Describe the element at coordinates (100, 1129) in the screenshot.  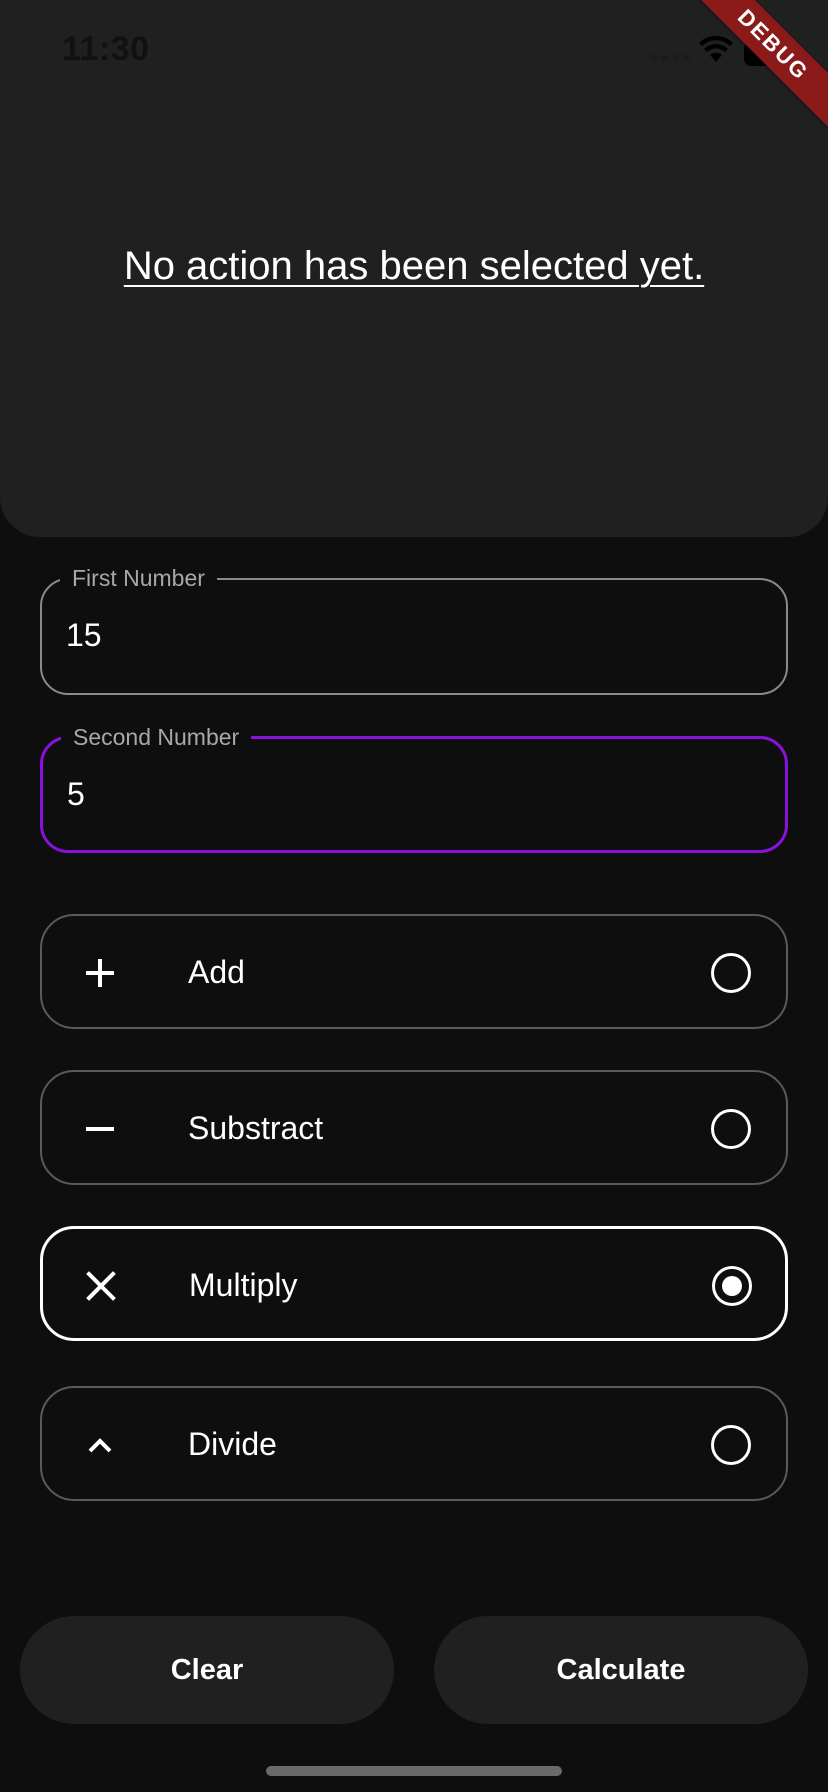
I see `minus-icon` at that location.